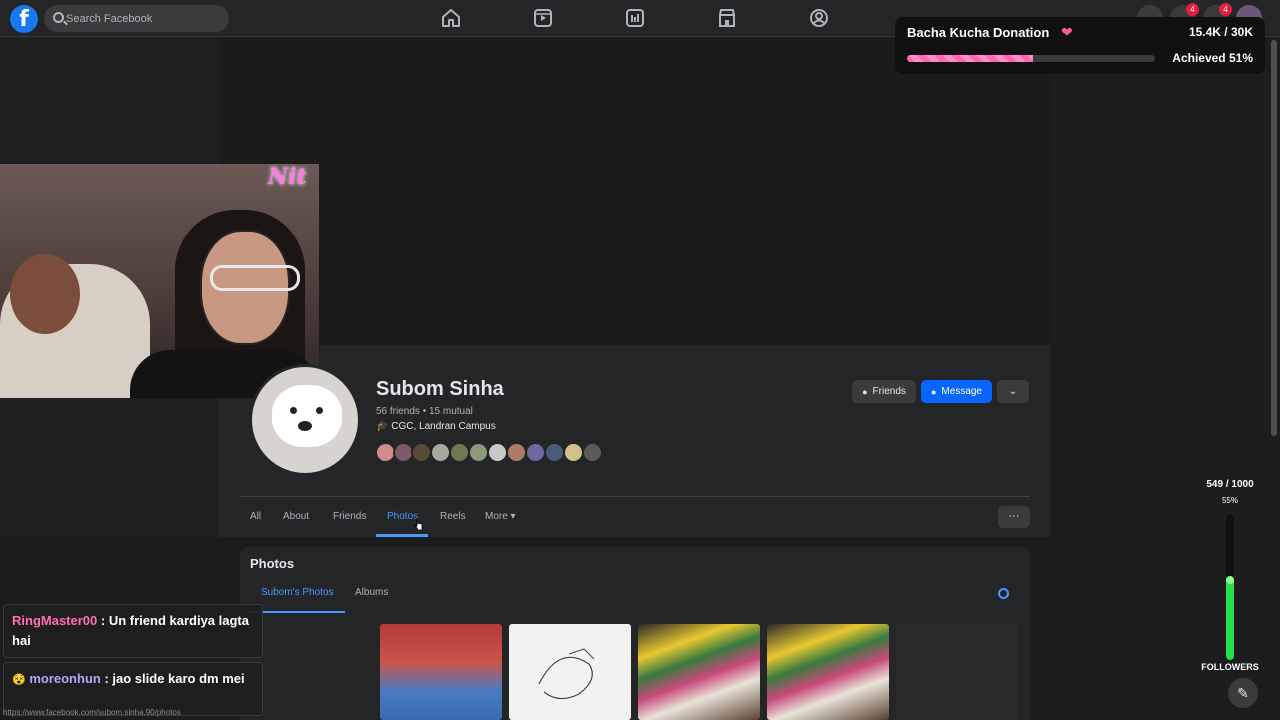  Describe the element at coordinates (933, 391) in the screenshot. I see `messenger-icon: ●` at that location.